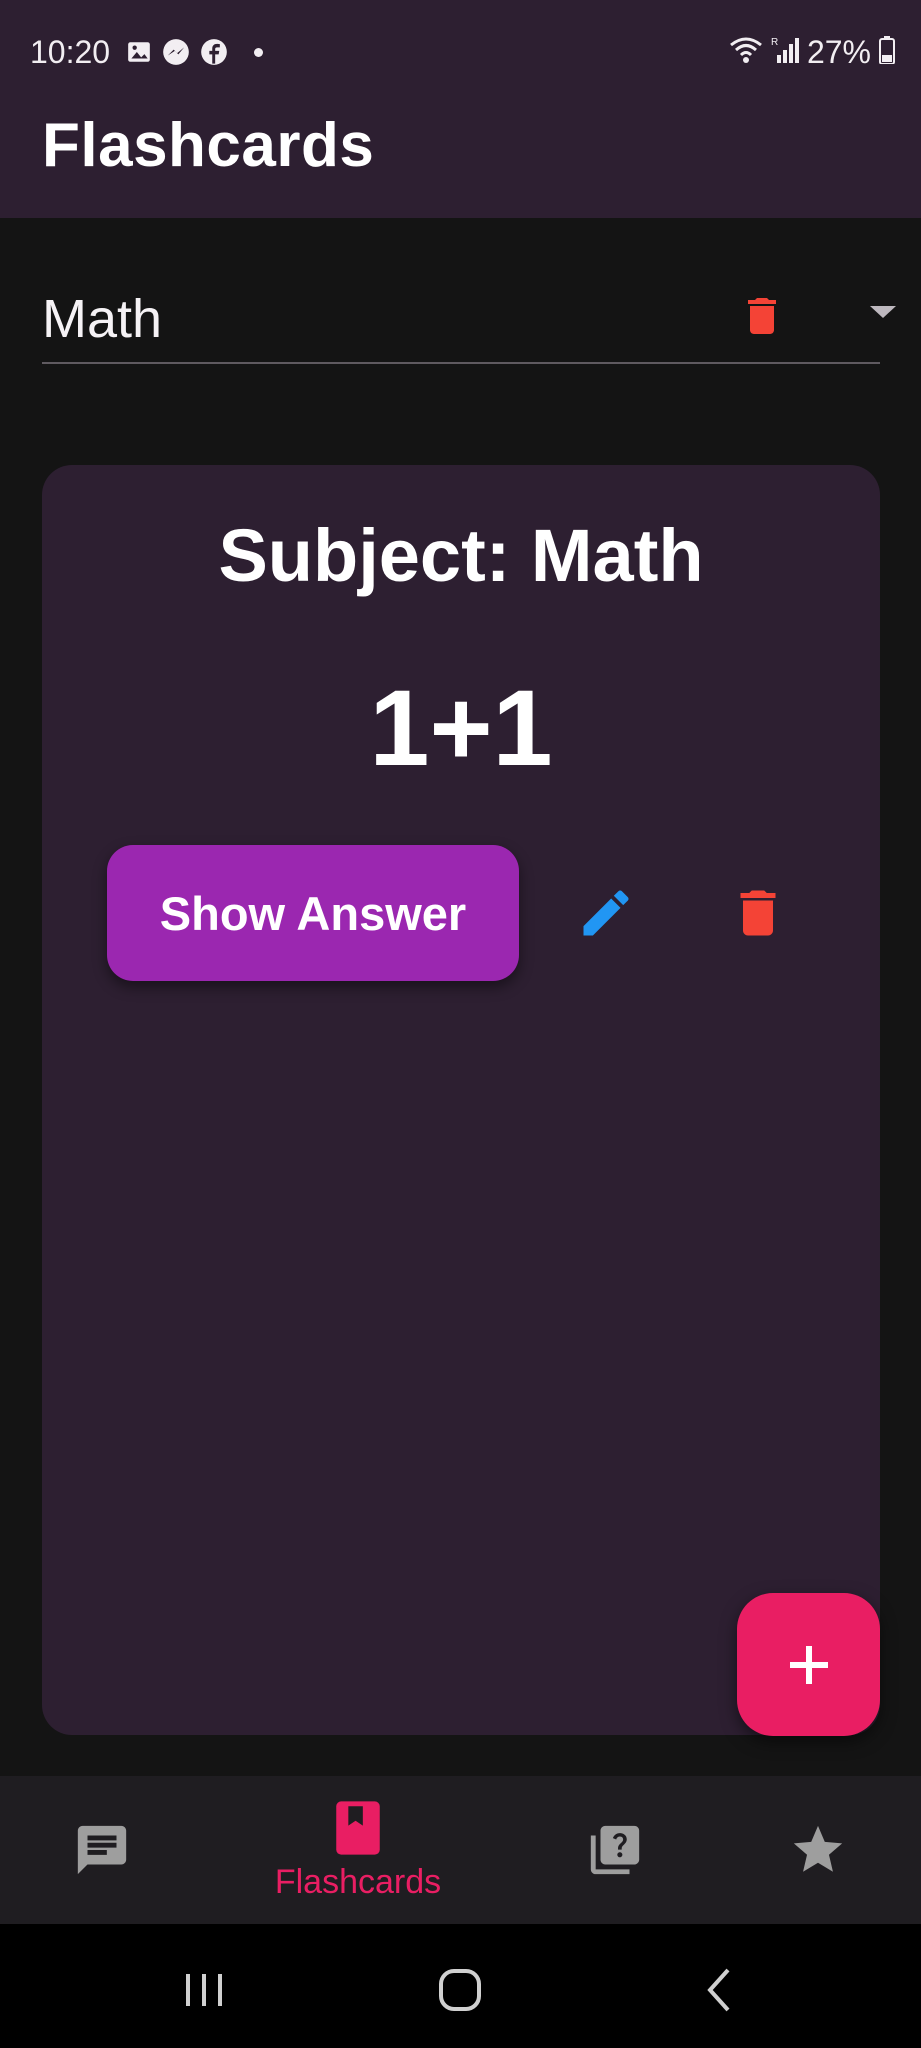  I want to click on quiz-icon, so click(615, 1850).